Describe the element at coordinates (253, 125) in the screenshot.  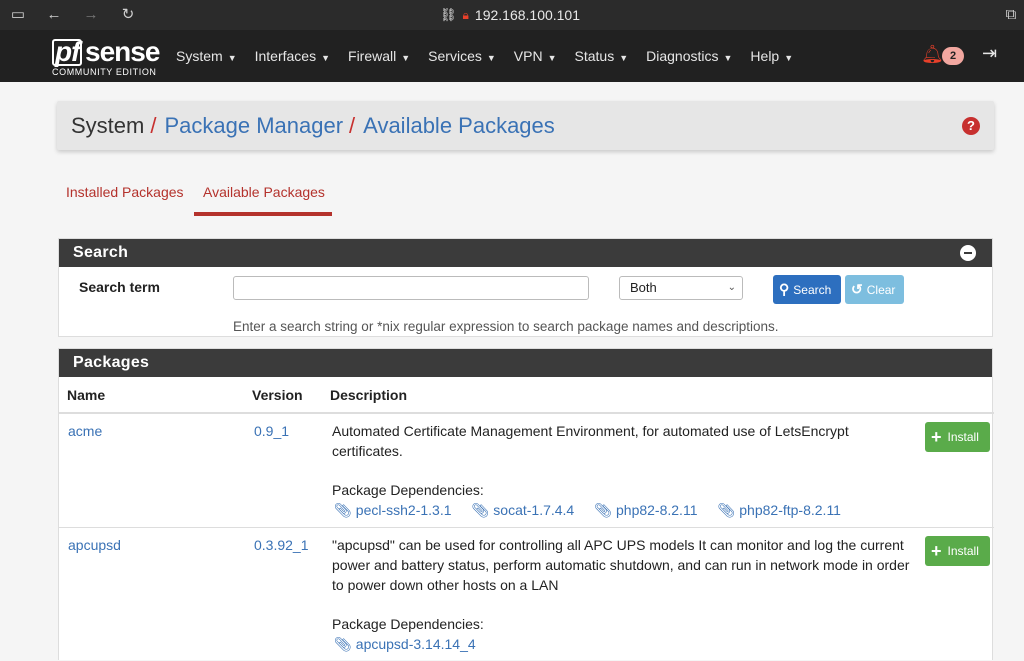
I see `breadcrumb-package-manager: Package Manager` at that location.